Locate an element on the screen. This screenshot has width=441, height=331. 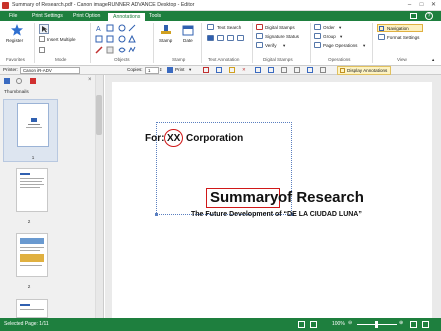
help-icon: ? is located at coordinates (429, 16).